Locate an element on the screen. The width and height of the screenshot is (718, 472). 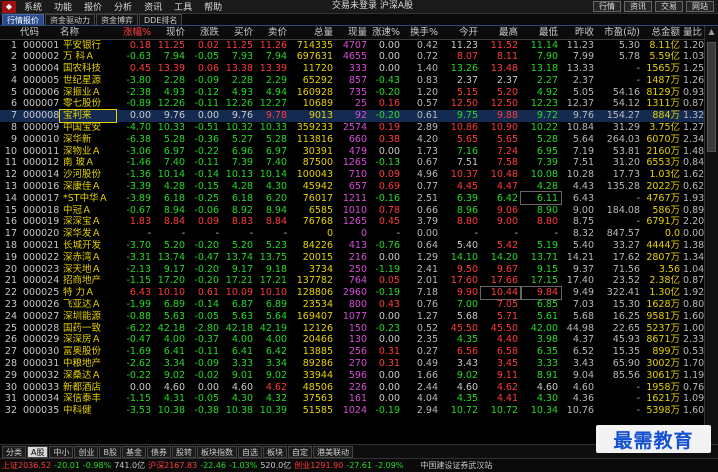
table-cell: 4.62 is located at coordinates (276, 387).